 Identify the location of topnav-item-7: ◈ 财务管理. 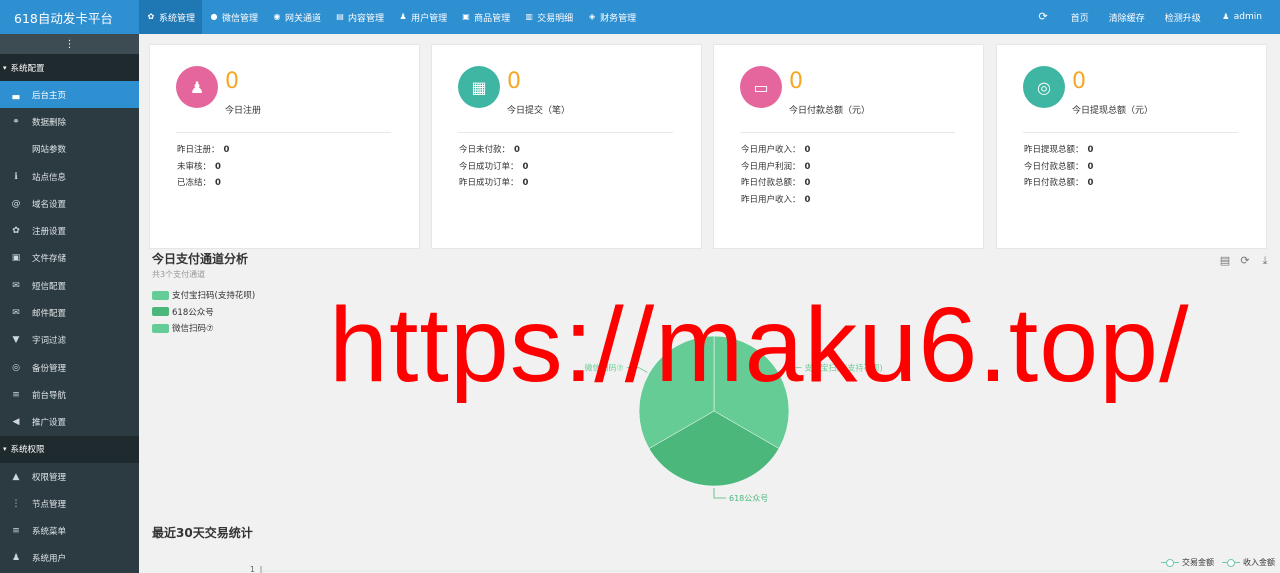
(611, 17).